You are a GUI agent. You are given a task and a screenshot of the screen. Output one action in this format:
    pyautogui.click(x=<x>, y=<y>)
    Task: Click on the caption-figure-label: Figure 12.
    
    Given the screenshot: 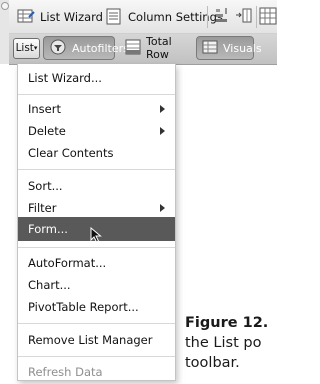 What is the action you would take?
    pyautogui.click(x=227, y=323)
    